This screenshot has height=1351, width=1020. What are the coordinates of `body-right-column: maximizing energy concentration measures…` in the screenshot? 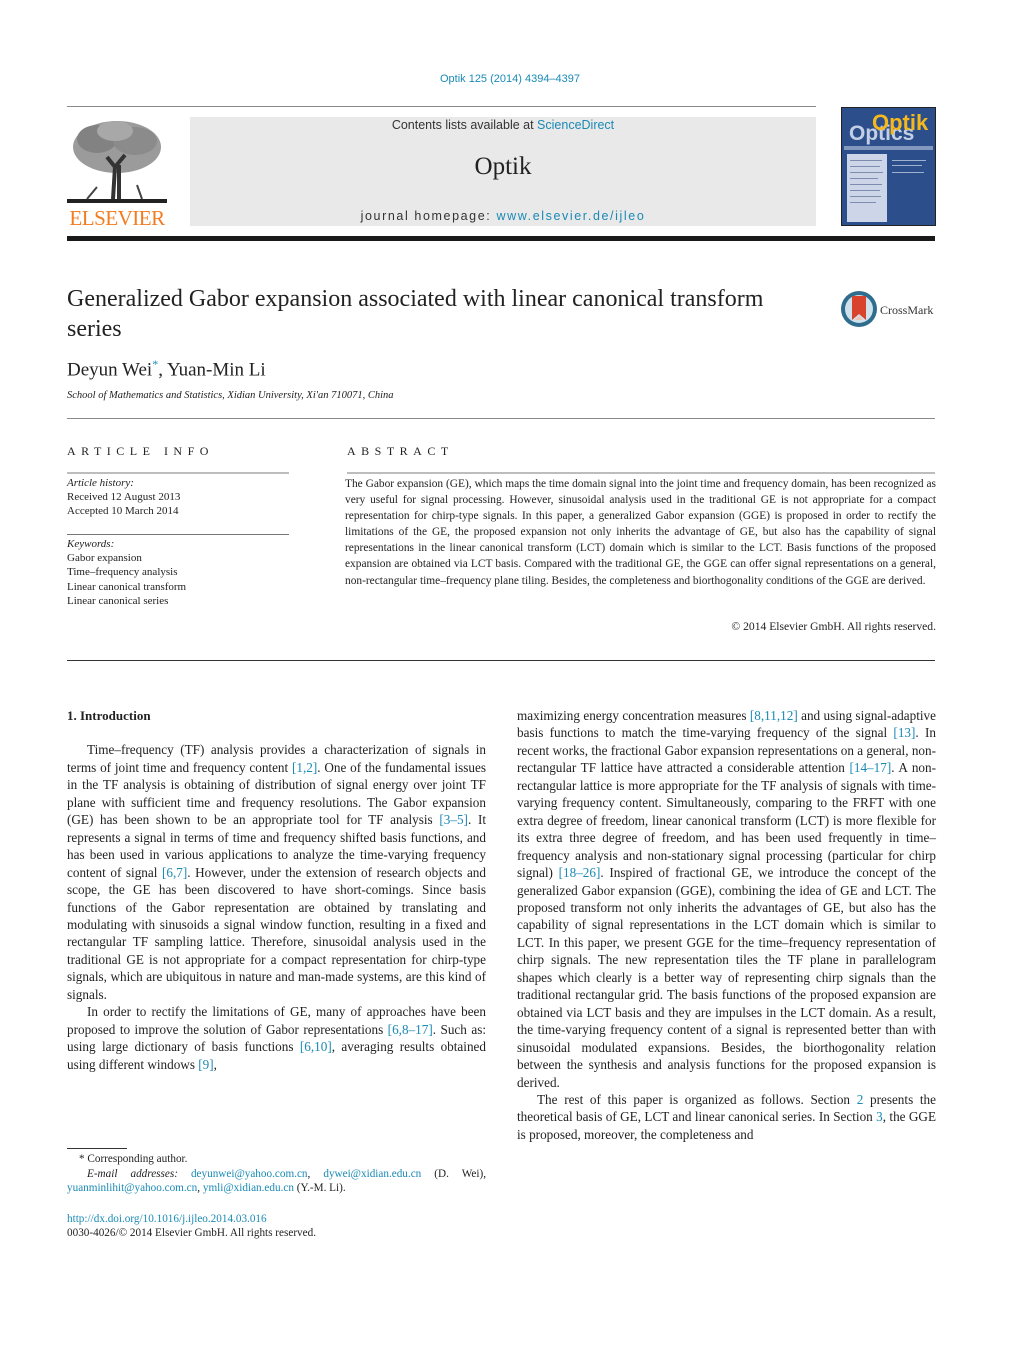 It's located at (726, 925).